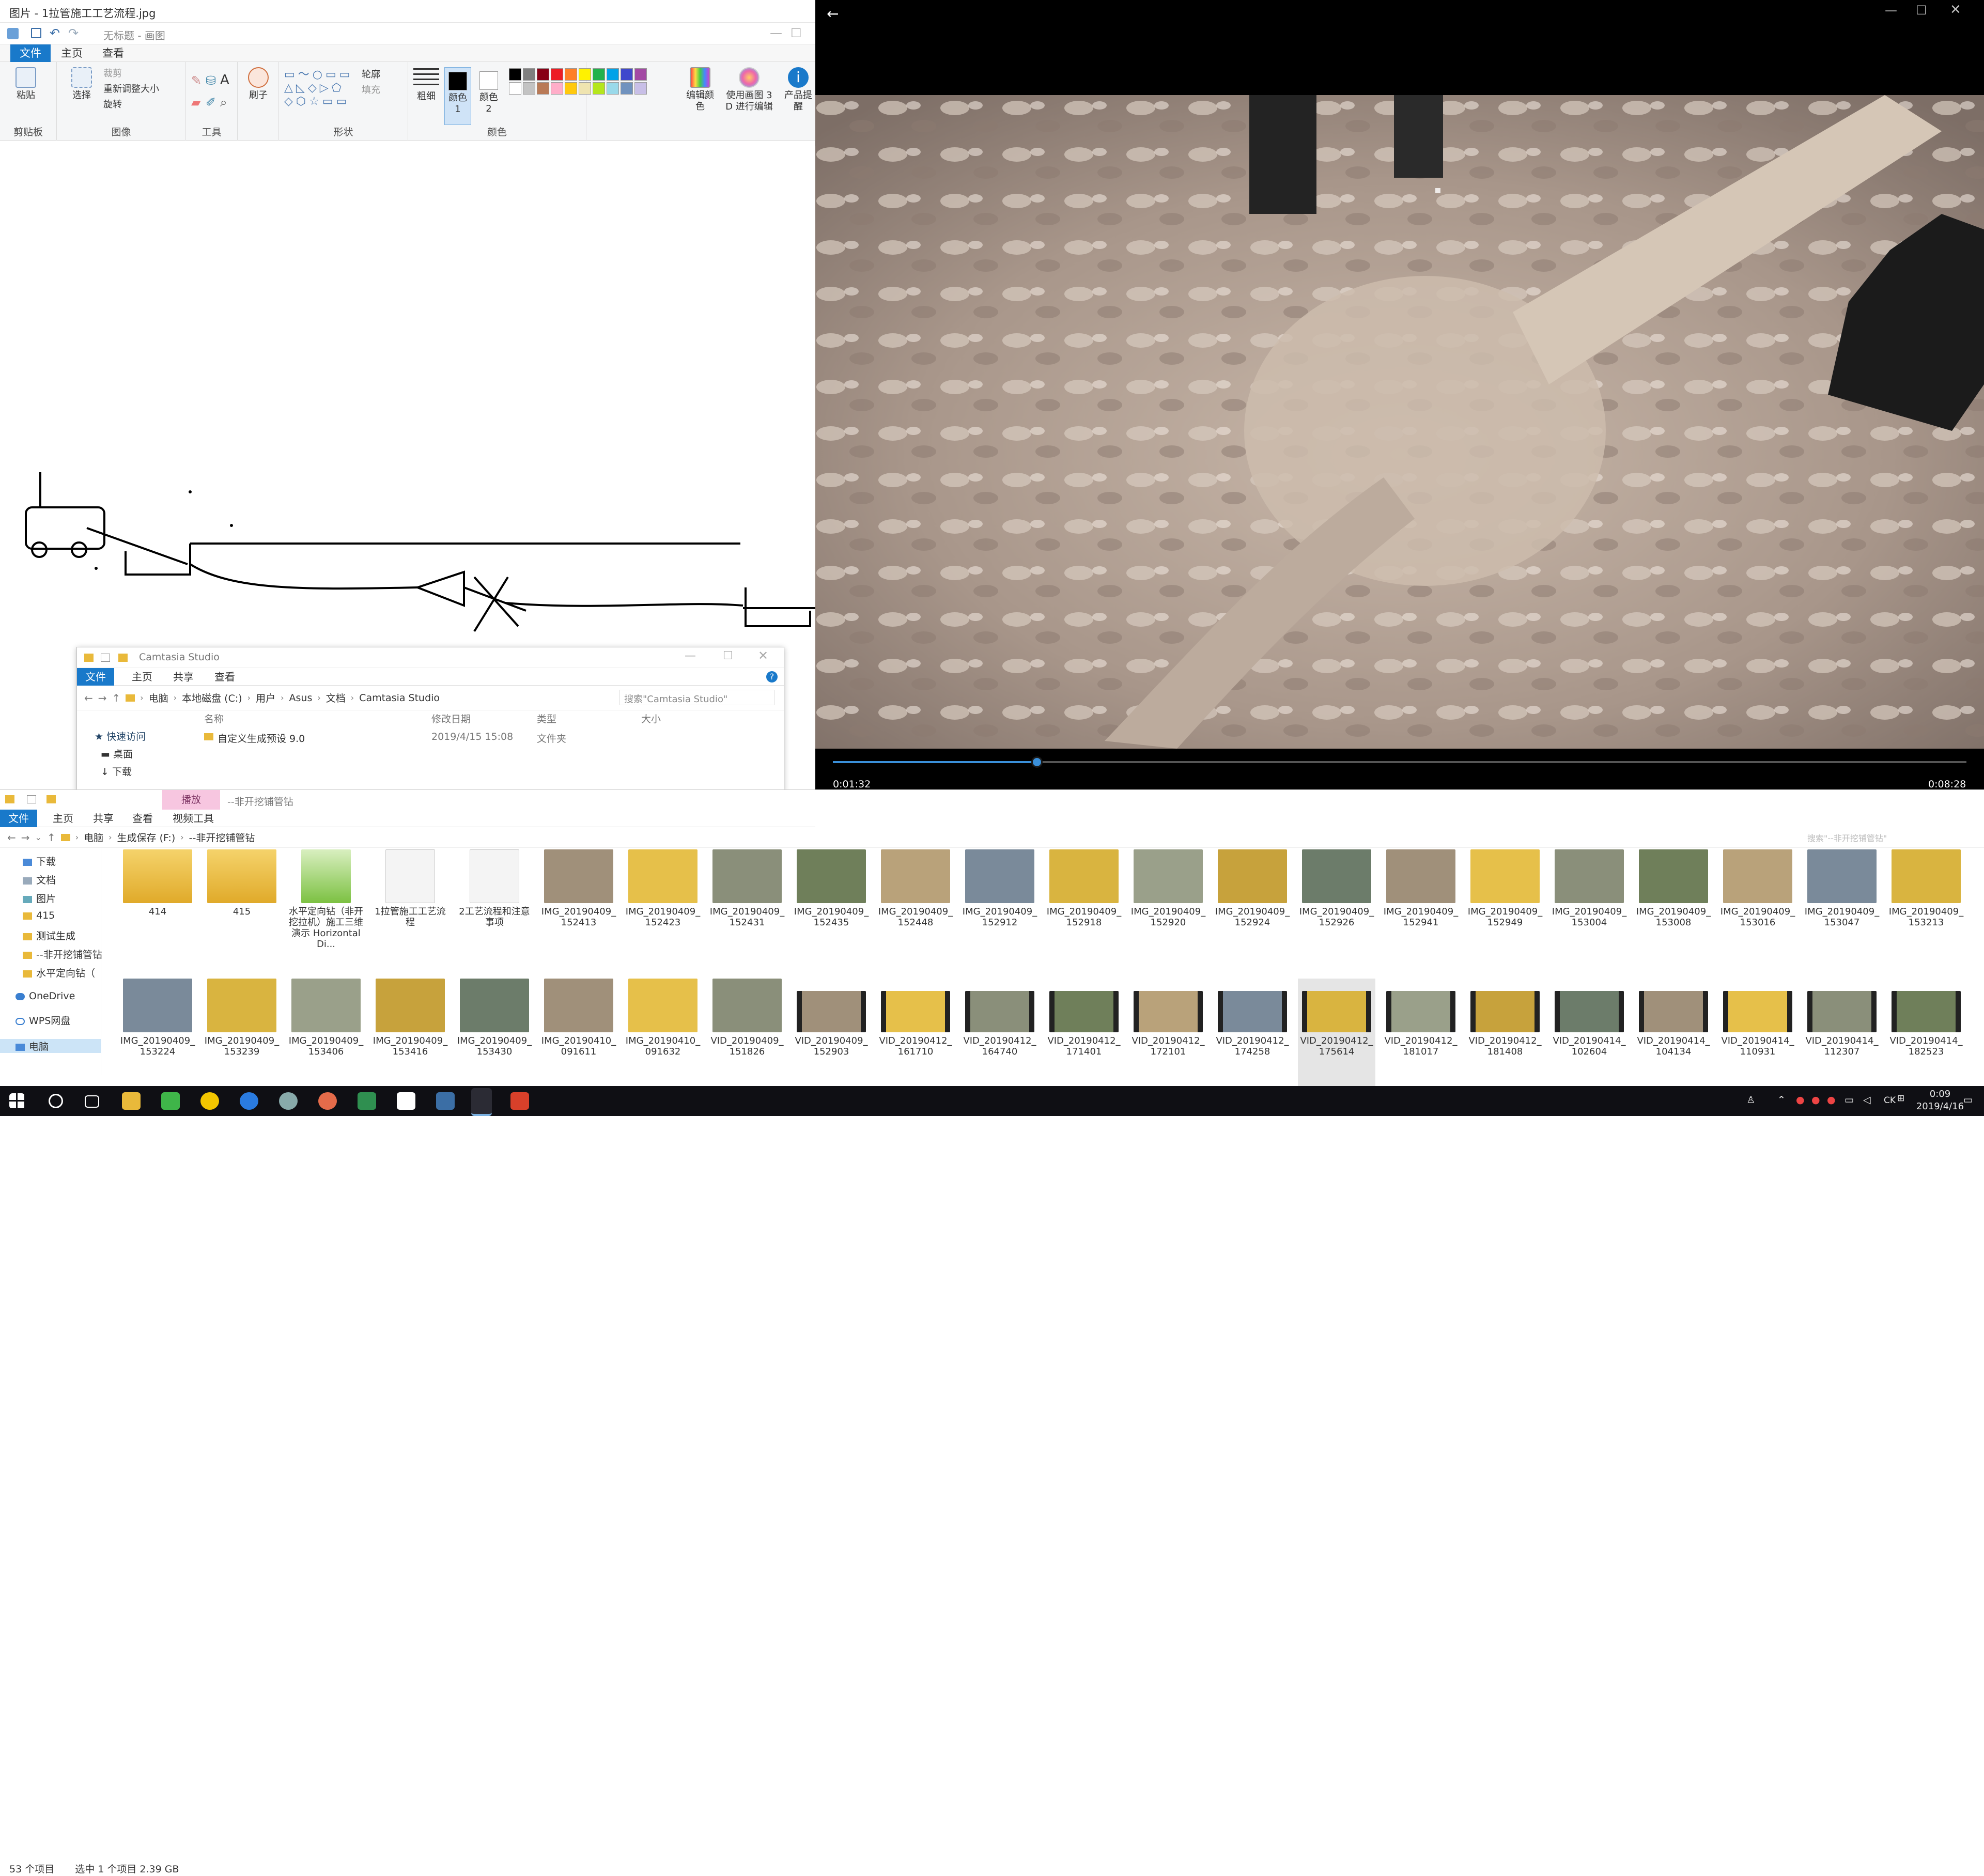 This screenshot has width=1984, height=1876. Describe the element at coordinates (171, 1101) in the screenshot. I see `camtasia-icon` at that location.